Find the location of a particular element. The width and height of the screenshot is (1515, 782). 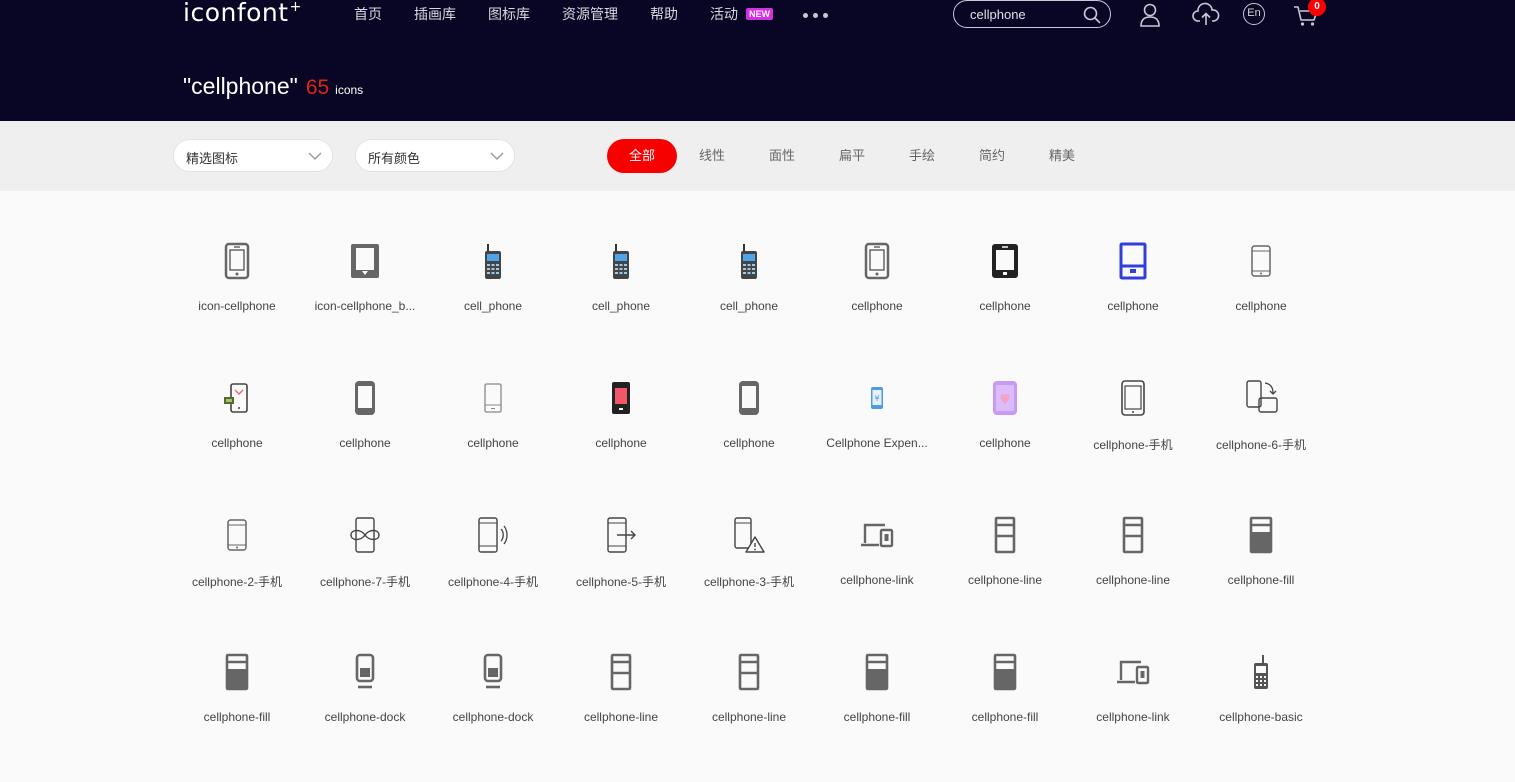

phone-purple-heart-icon is located at coordinates (1005, 398).